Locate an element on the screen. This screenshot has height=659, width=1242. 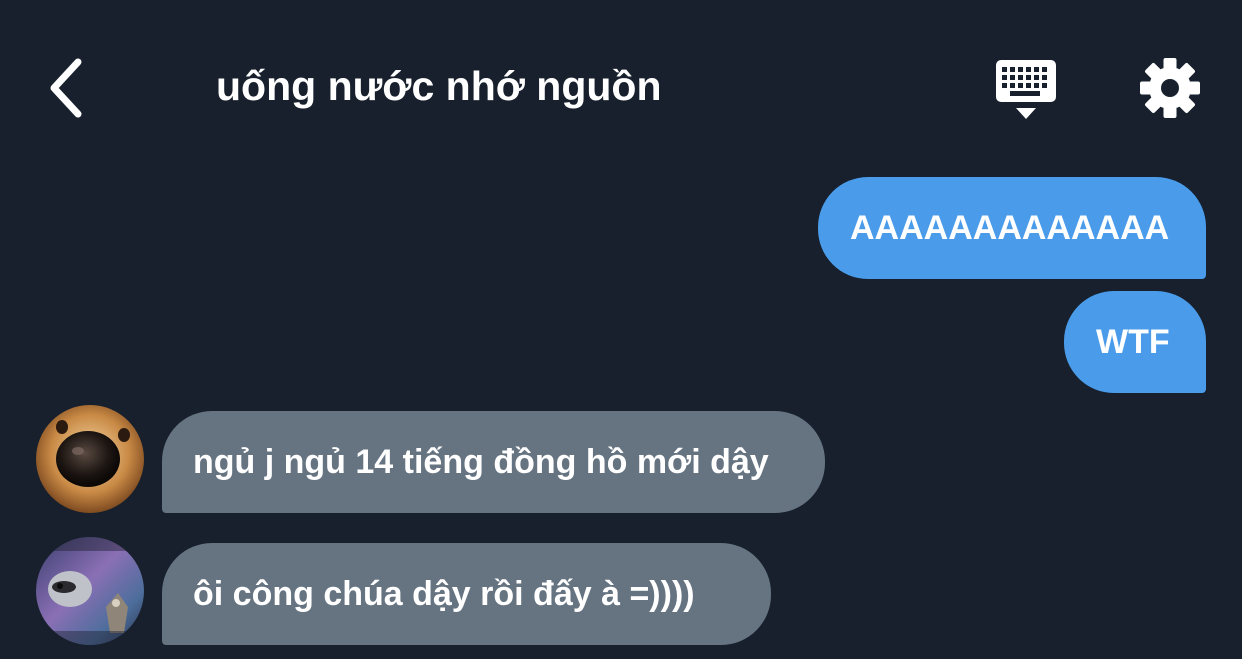
message-text: AAAAAAAAAAAAA is located at coordinates (1010, 228).